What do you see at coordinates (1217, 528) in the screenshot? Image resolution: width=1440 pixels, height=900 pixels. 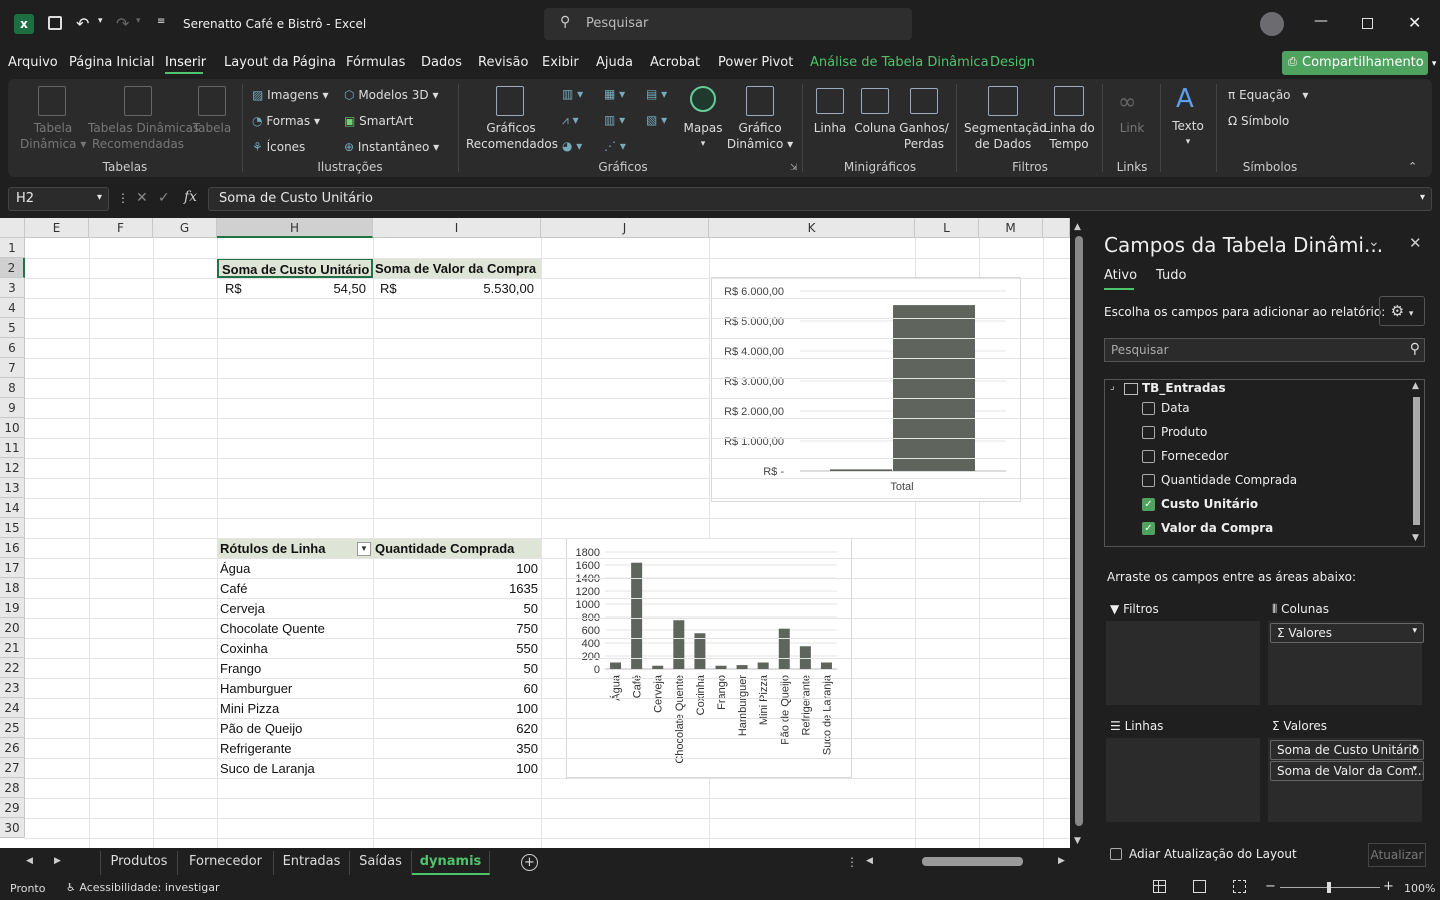 I see `field-label: Valor da Compra` at bounding box center [1217, 528].